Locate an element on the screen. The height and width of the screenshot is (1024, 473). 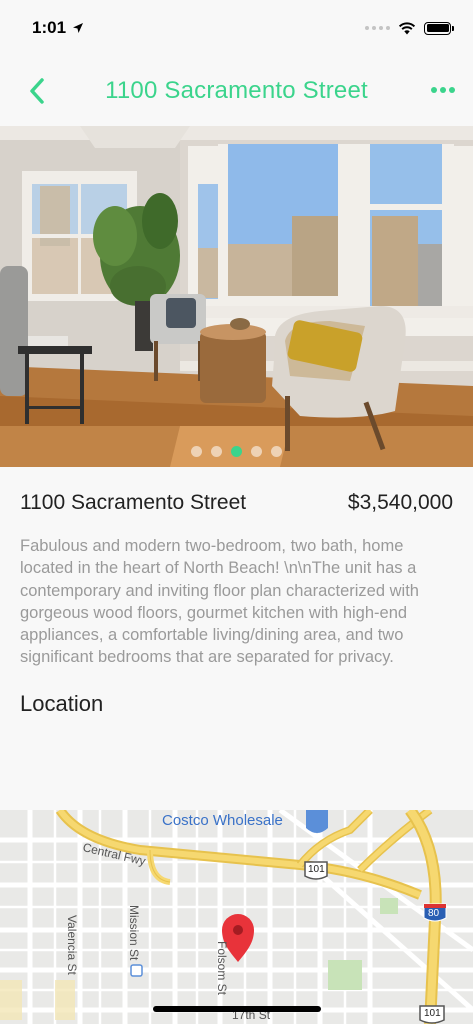
map-label-mission: Mission St is located at coordinates (134, 933).